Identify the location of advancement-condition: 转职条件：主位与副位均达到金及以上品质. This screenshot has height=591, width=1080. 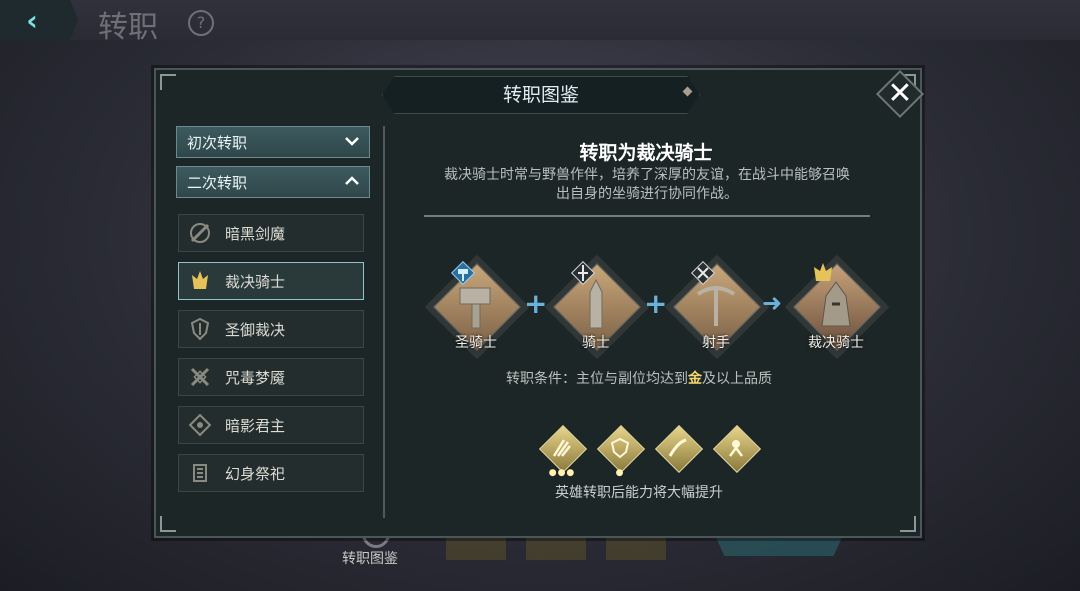
(639, 378).